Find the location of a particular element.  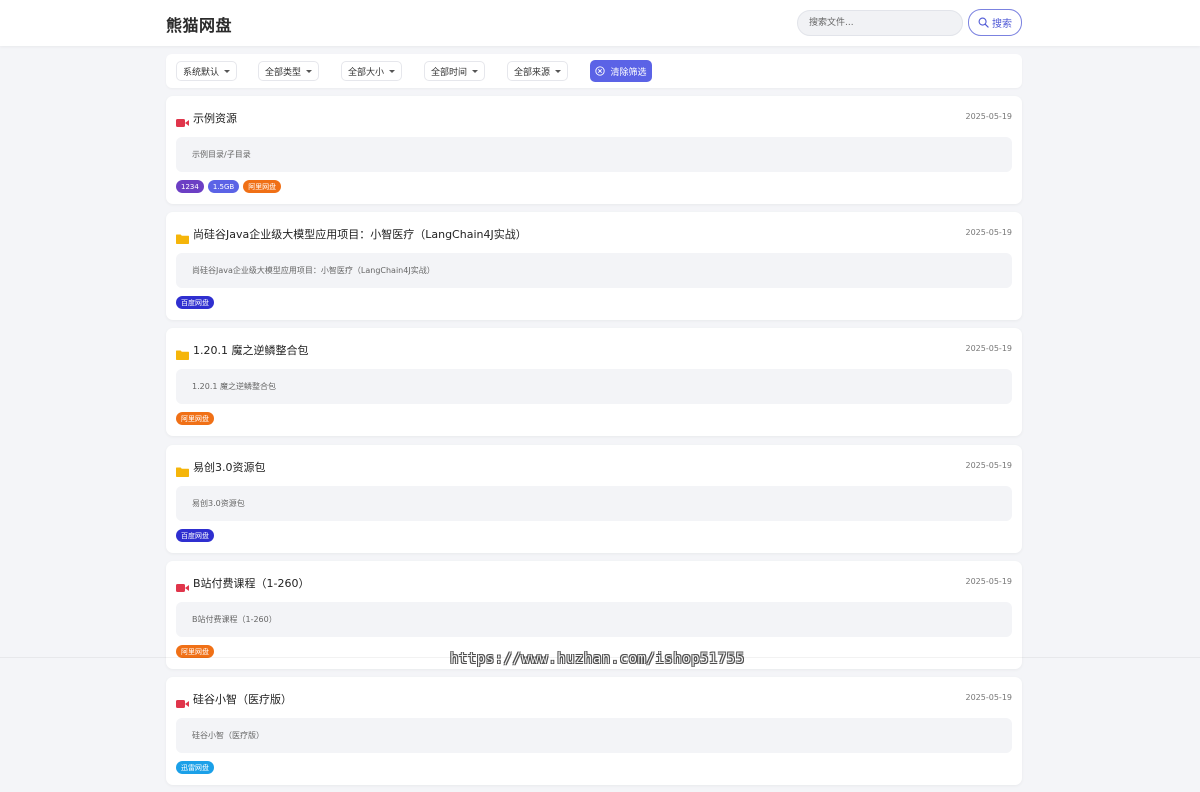

resource-path: 尚硅谷Java企业级大模型应用项目：小智医疗（LangChain4J实战） is located at coordinates (594, 270).